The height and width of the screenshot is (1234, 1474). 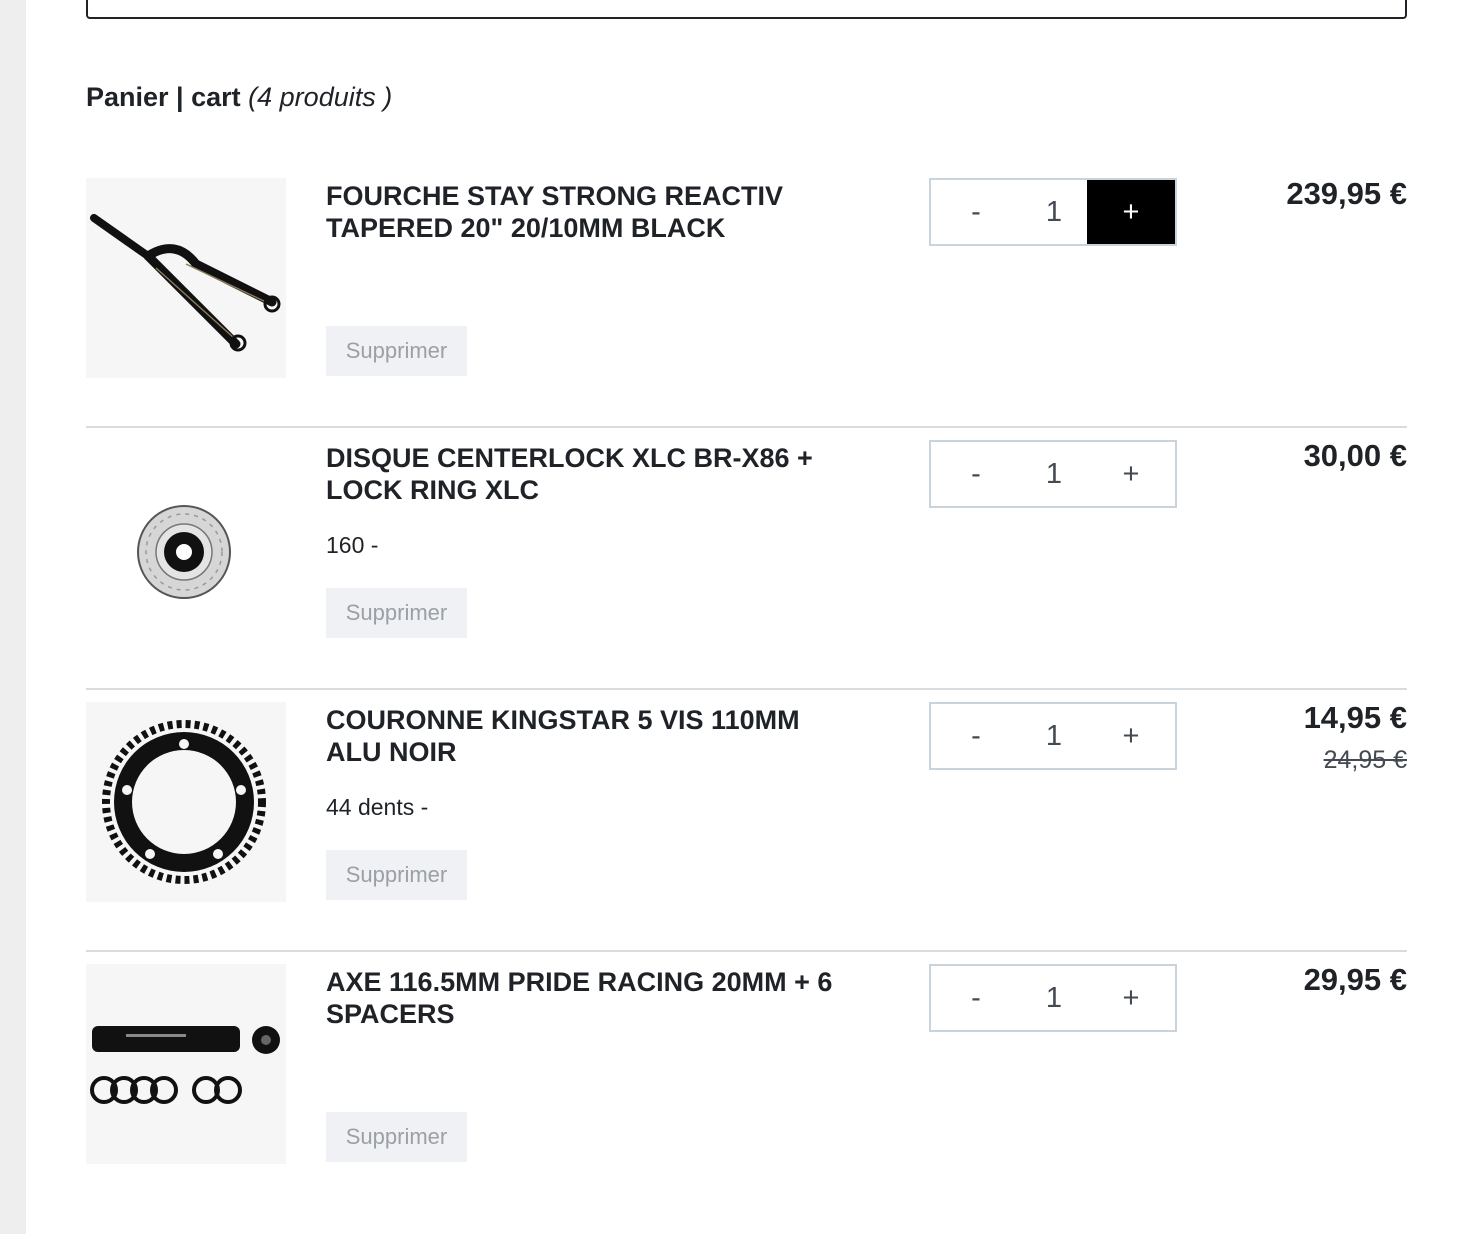 What do you see at coordinates (377, 807) in the screenshot?
I see `product-variant: 44 dents -` at bounding box center [377, 807].